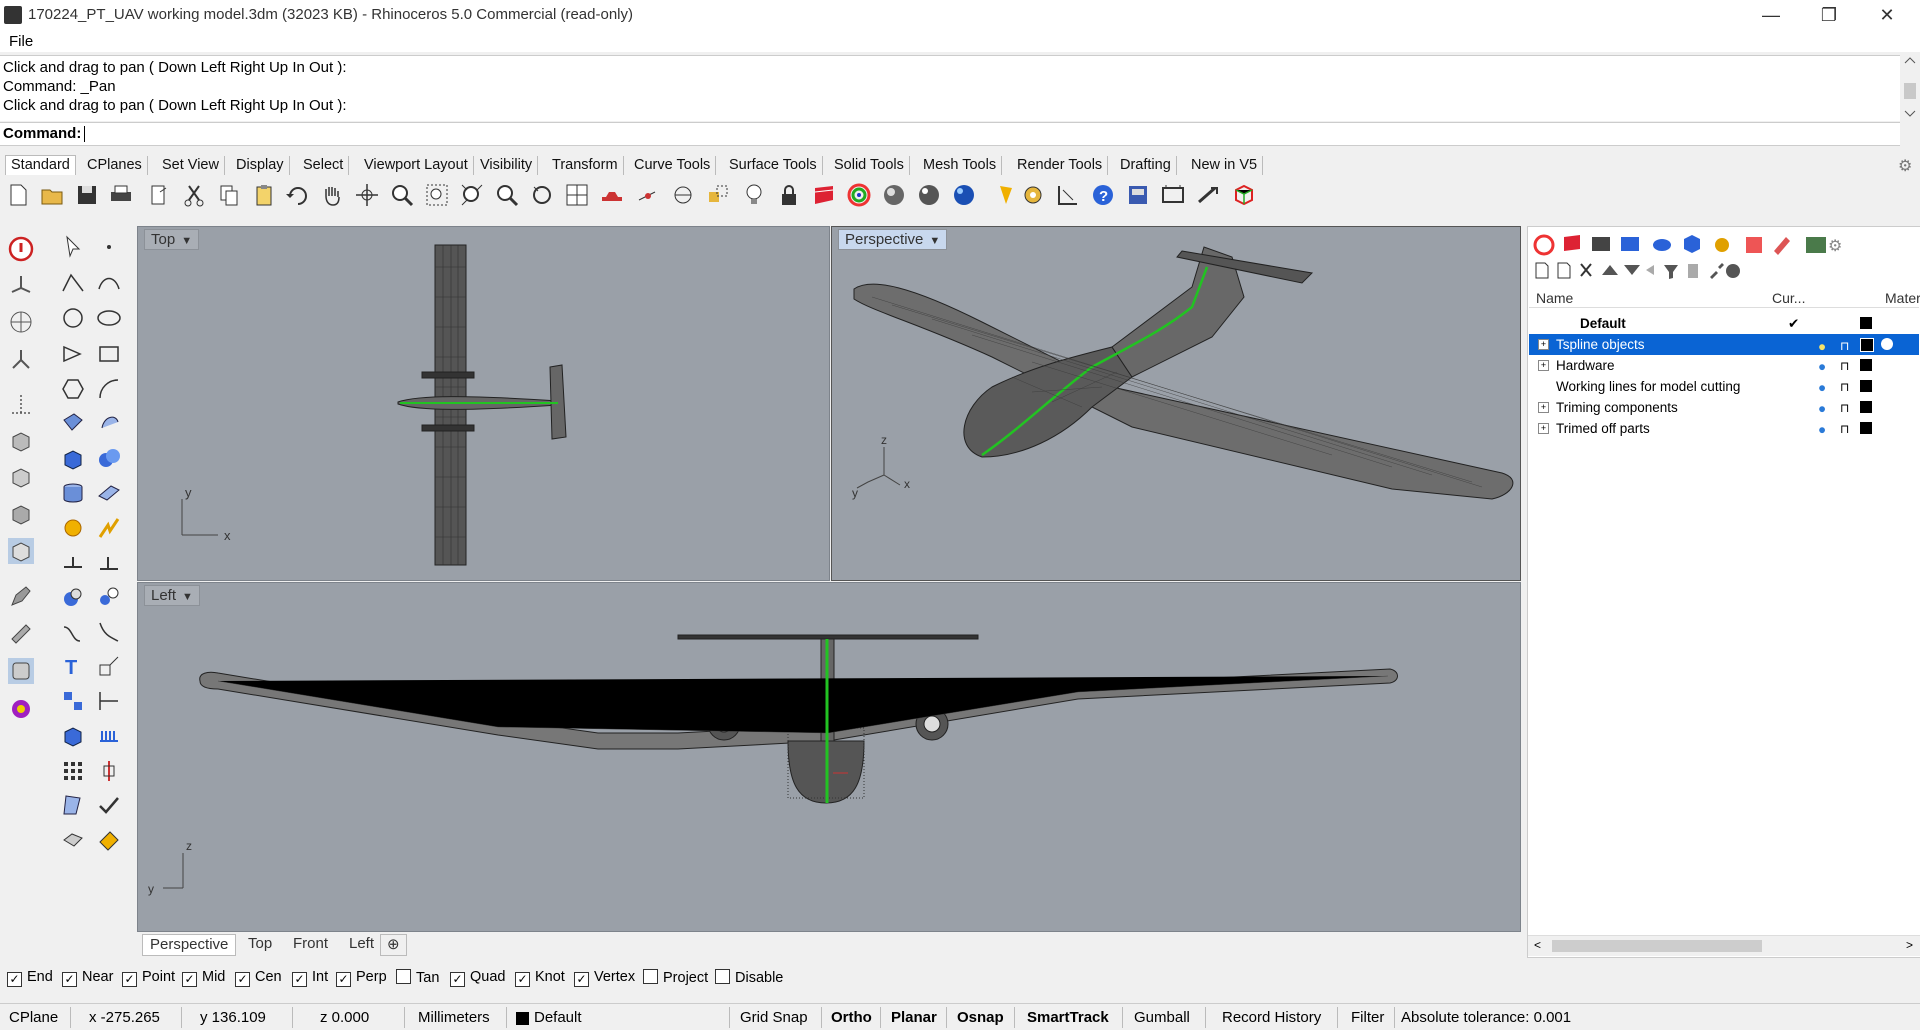 Image resolution: width=1920 pixels, height=1030 pixels. What do you see at coordinates (21, 441) in the screenshot?
I see `box-view-icon` at bounding box center [21, 441].